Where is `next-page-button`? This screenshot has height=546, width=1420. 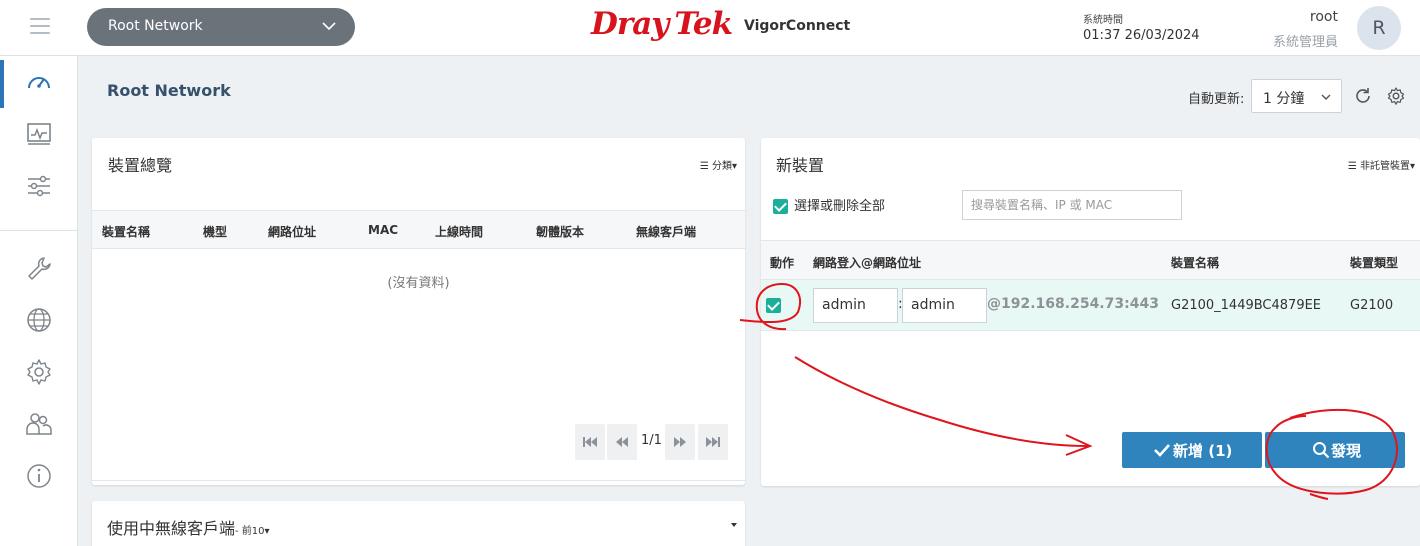 next-page-button is located at coordinates (680, 442).